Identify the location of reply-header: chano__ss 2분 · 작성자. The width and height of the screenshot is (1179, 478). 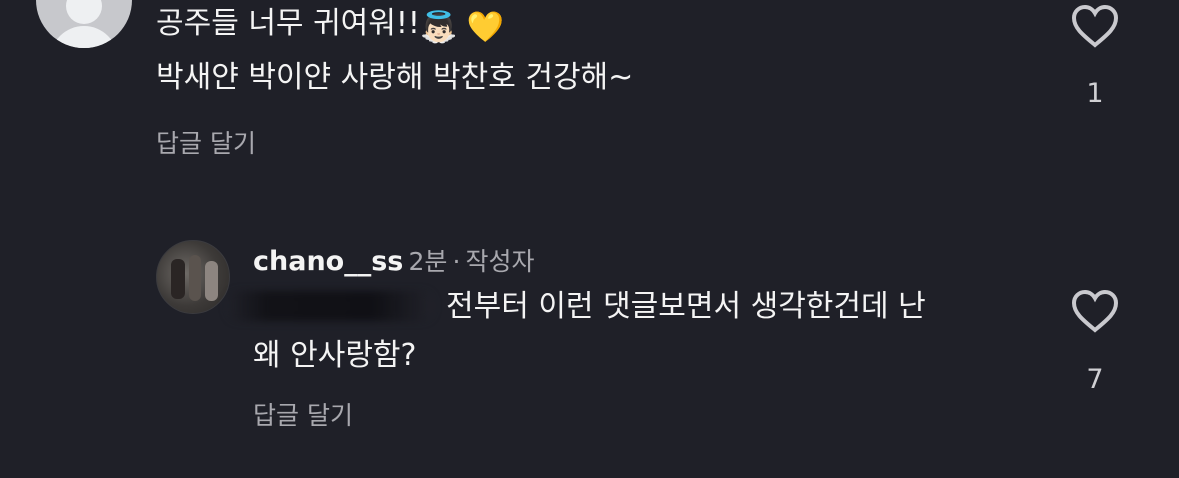
(394, 260).